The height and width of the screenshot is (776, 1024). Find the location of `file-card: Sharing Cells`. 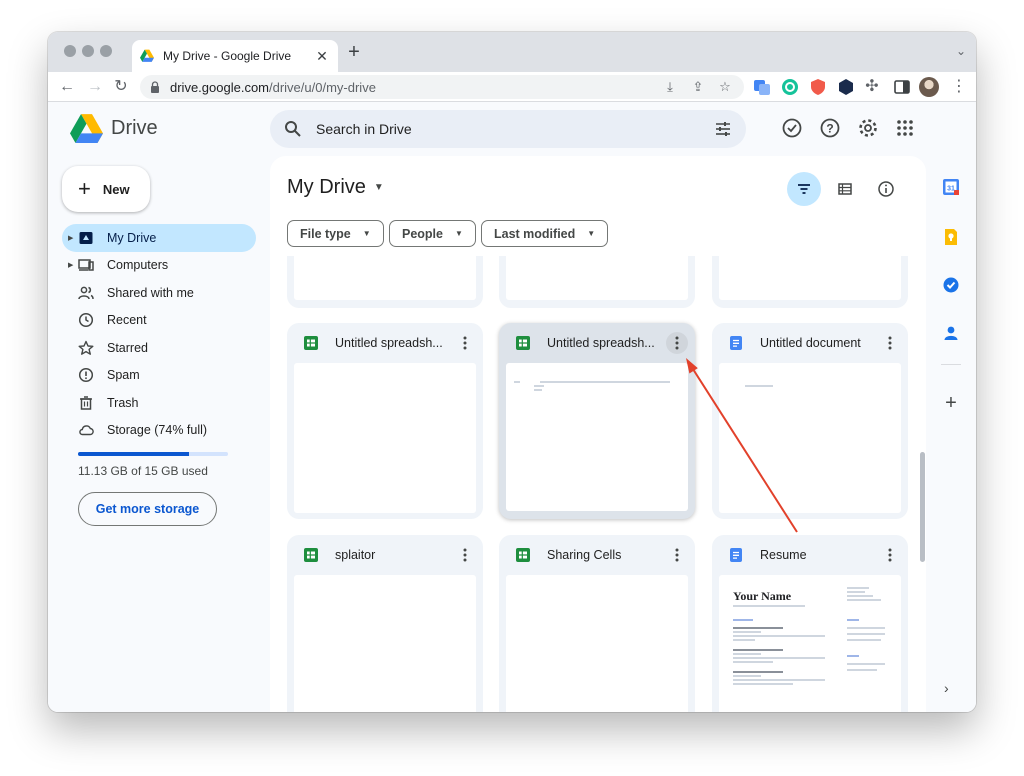

file-card: Sharing Cells is located at coordinates (597, 623).